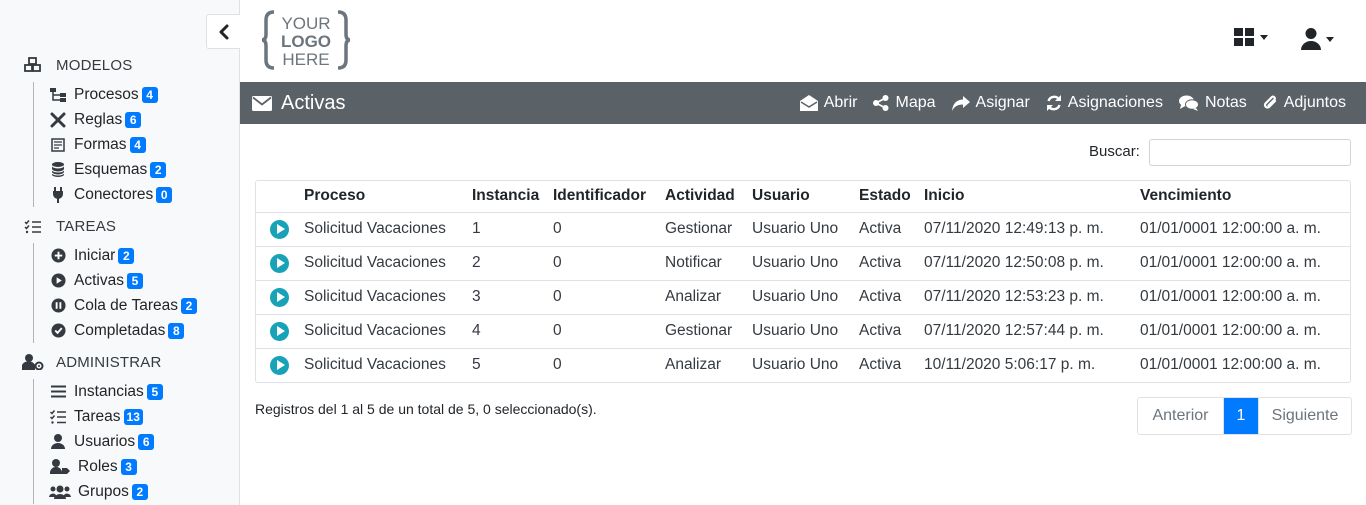 The image size is (1366, 505). I want to click on sidebar-item-procesos: Procesos 4, so click(133, 94).